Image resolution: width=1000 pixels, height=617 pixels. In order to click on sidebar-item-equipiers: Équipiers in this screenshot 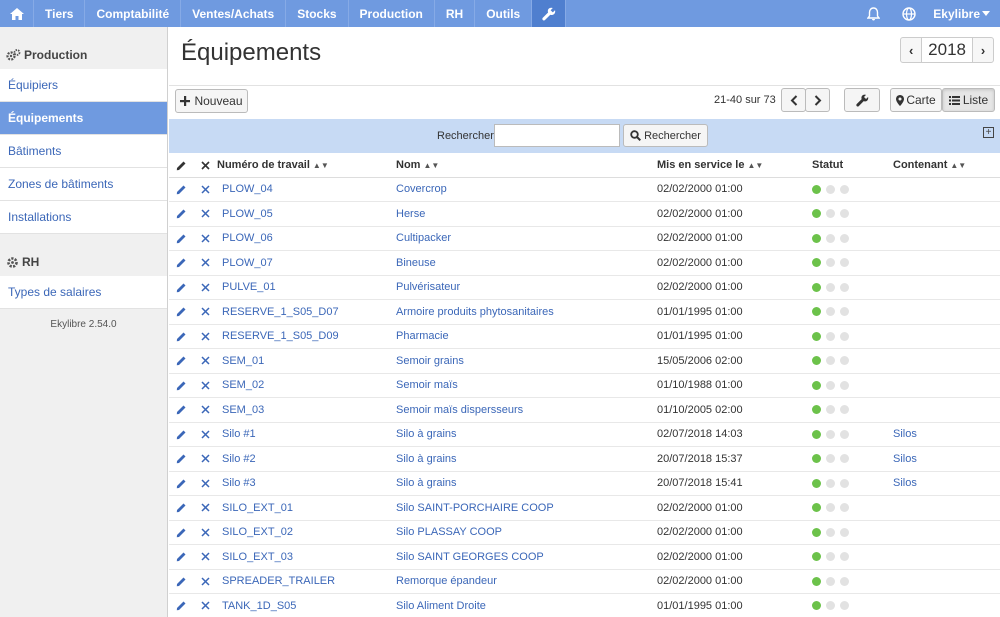, I will do `click(83, 85)`.